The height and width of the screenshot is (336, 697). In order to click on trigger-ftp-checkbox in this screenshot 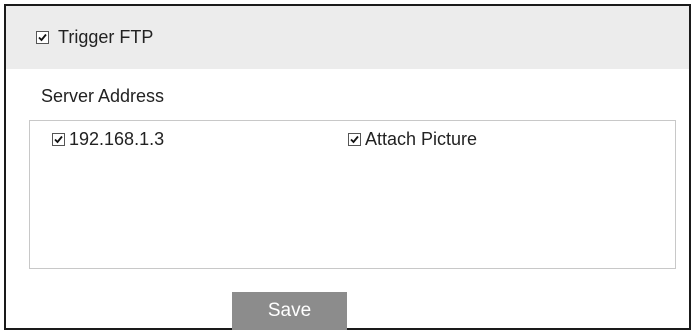, I will do `click(42, 37)`.